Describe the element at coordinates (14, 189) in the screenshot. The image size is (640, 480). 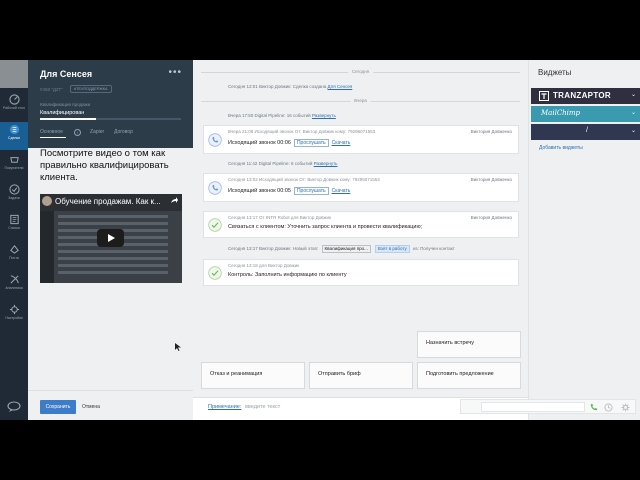
I see `tasks-icon` at that location.